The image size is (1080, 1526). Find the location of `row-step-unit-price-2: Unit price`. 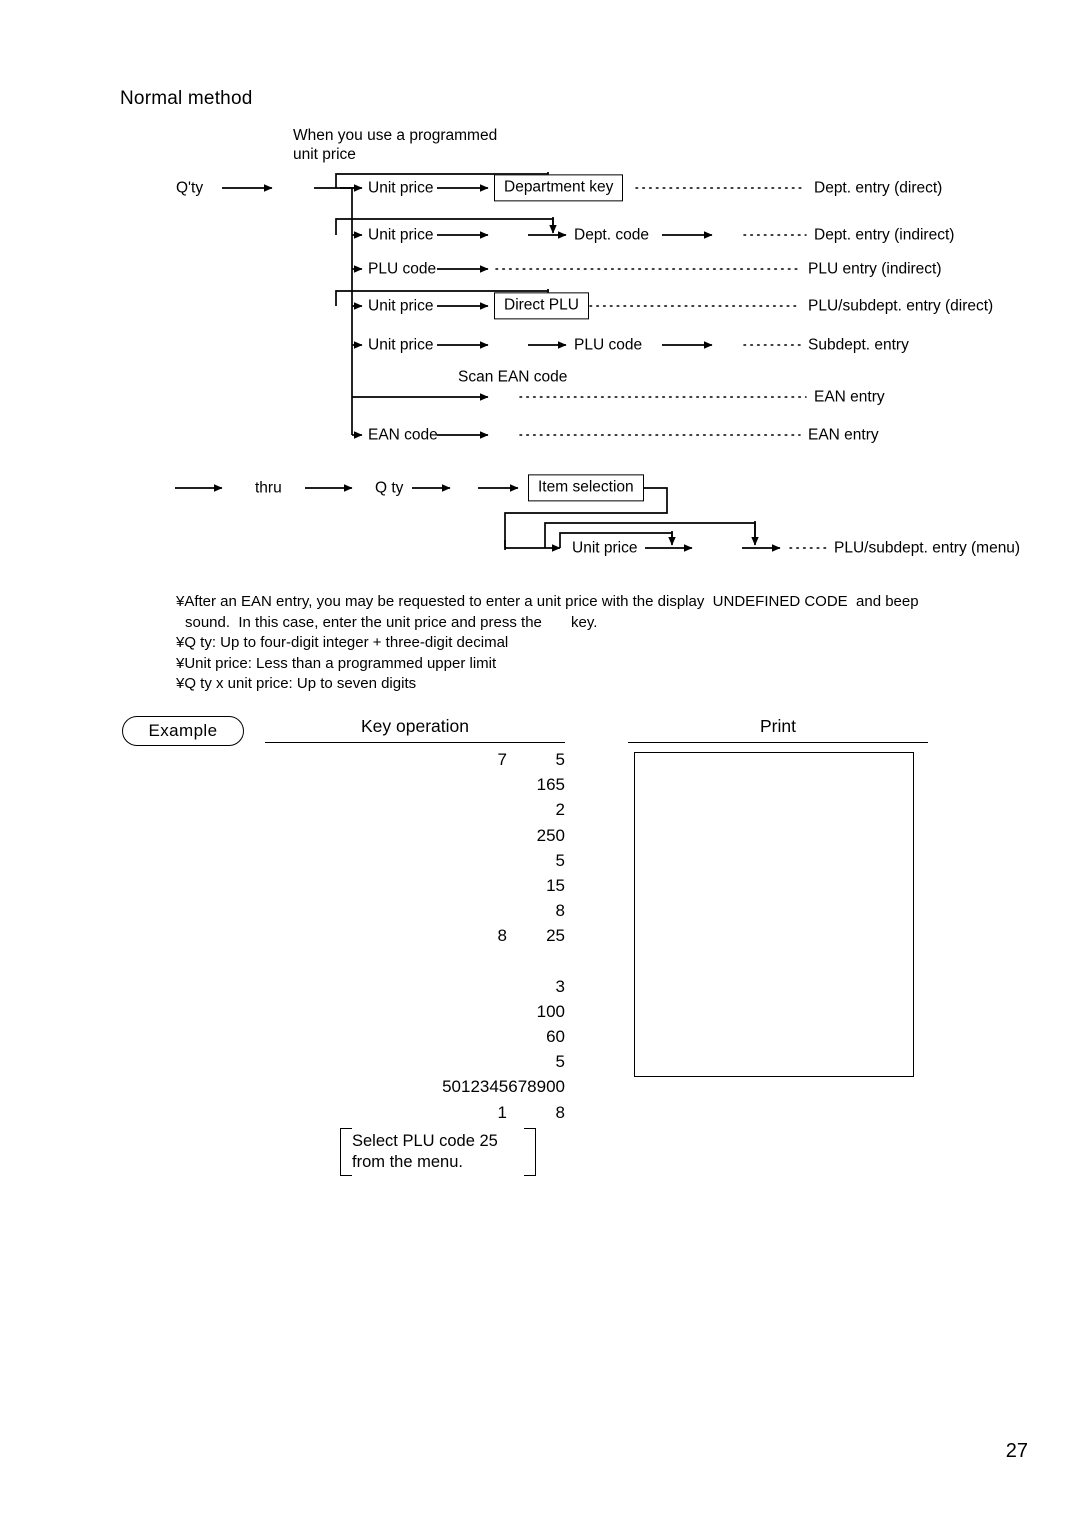

row-step-unit-price-2: Unit price is located at coordinates (401, 235).